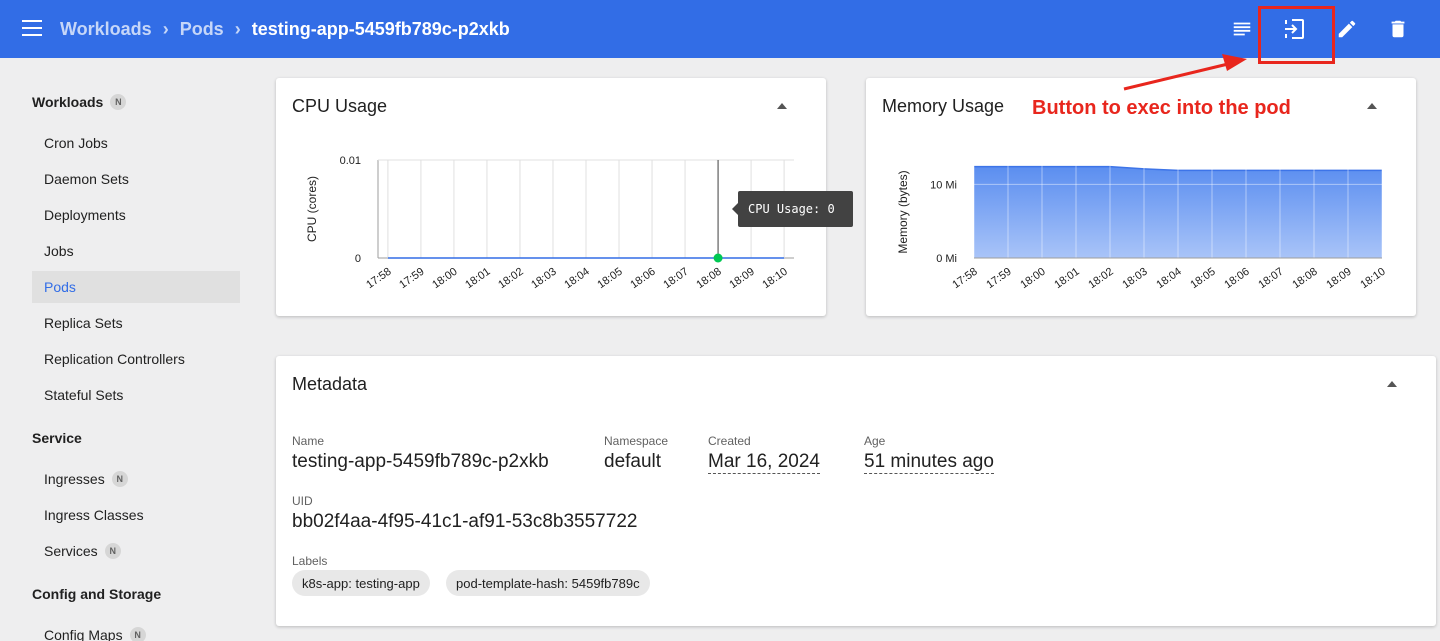 This screenshot has height=641, width=1440. I want to click on sidebar-item-label: Cron Jobs, so click(76, 143).